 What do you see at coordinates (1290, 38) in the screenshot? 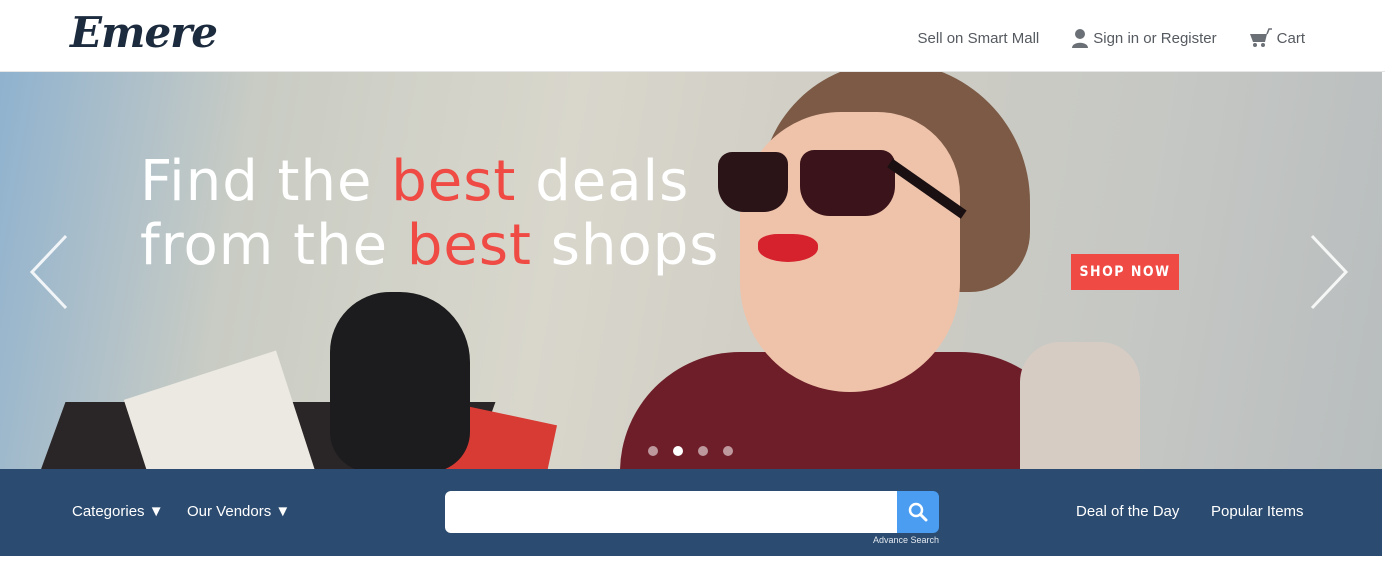
I see `cart-link-label: Cart` at bounding box center [1290, 38].